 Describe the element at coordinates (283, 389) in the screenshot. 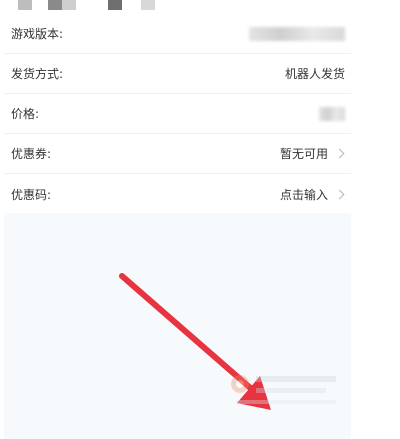

I see `watermark-logo-icon` at that location.